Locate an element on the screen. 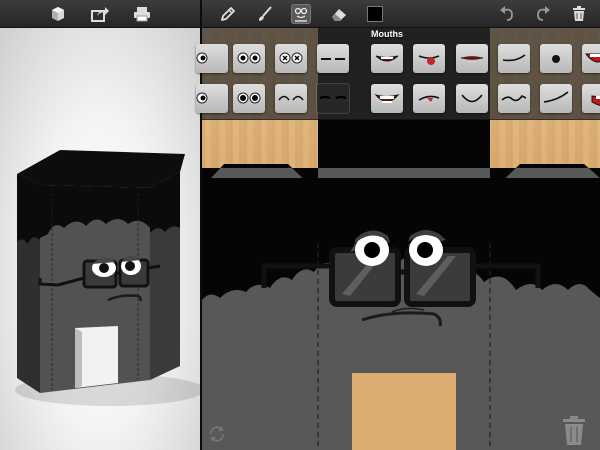  tile-mouth-wavy is located at coordinates (514, 98).